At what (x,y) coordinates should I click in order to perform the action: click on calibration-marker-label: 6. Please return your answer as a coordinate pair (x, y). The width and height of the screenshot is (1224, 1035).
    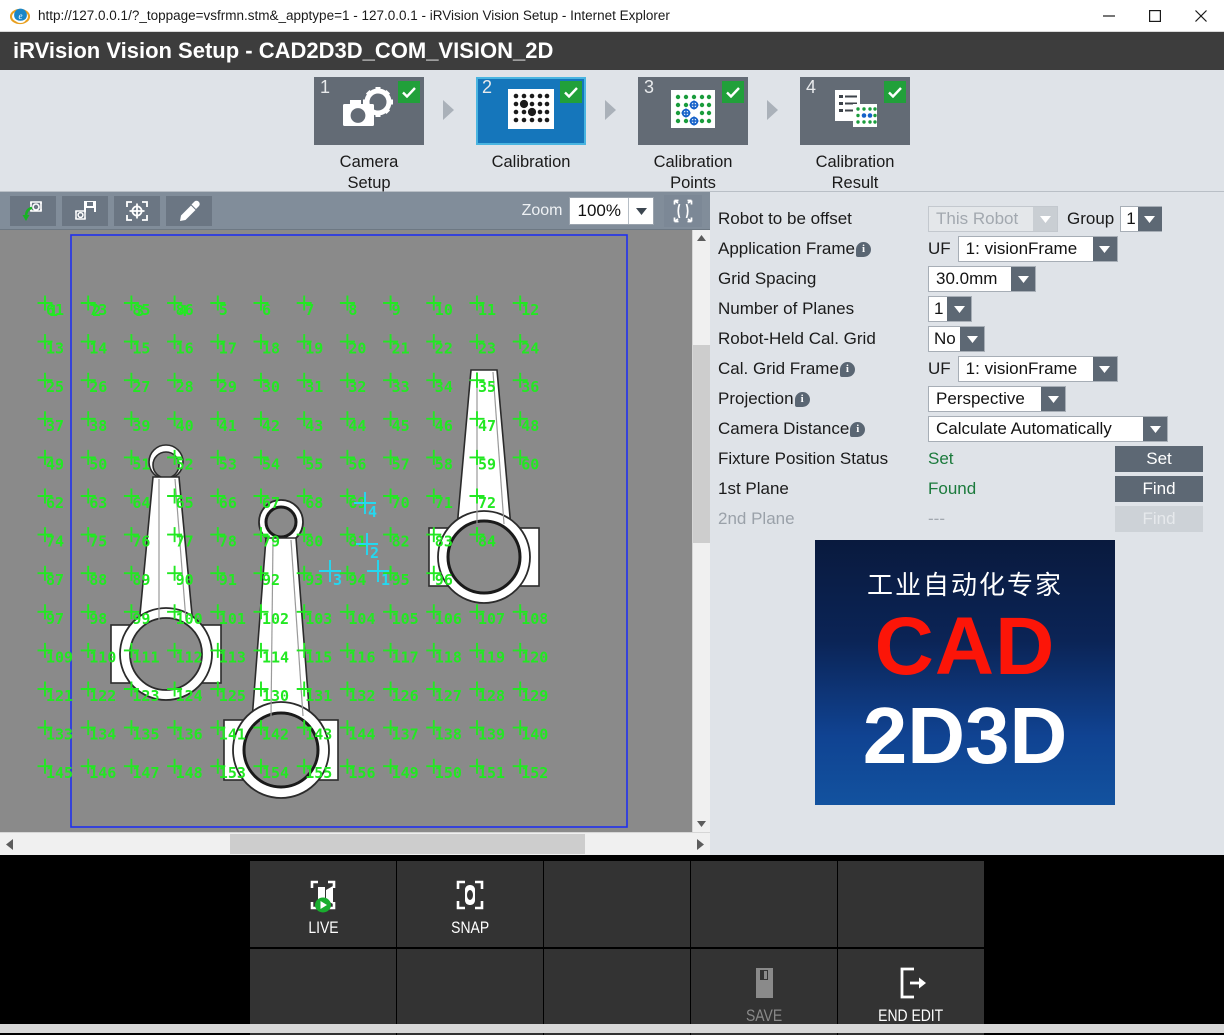
    Looking at the image, I should click on (266, 310).